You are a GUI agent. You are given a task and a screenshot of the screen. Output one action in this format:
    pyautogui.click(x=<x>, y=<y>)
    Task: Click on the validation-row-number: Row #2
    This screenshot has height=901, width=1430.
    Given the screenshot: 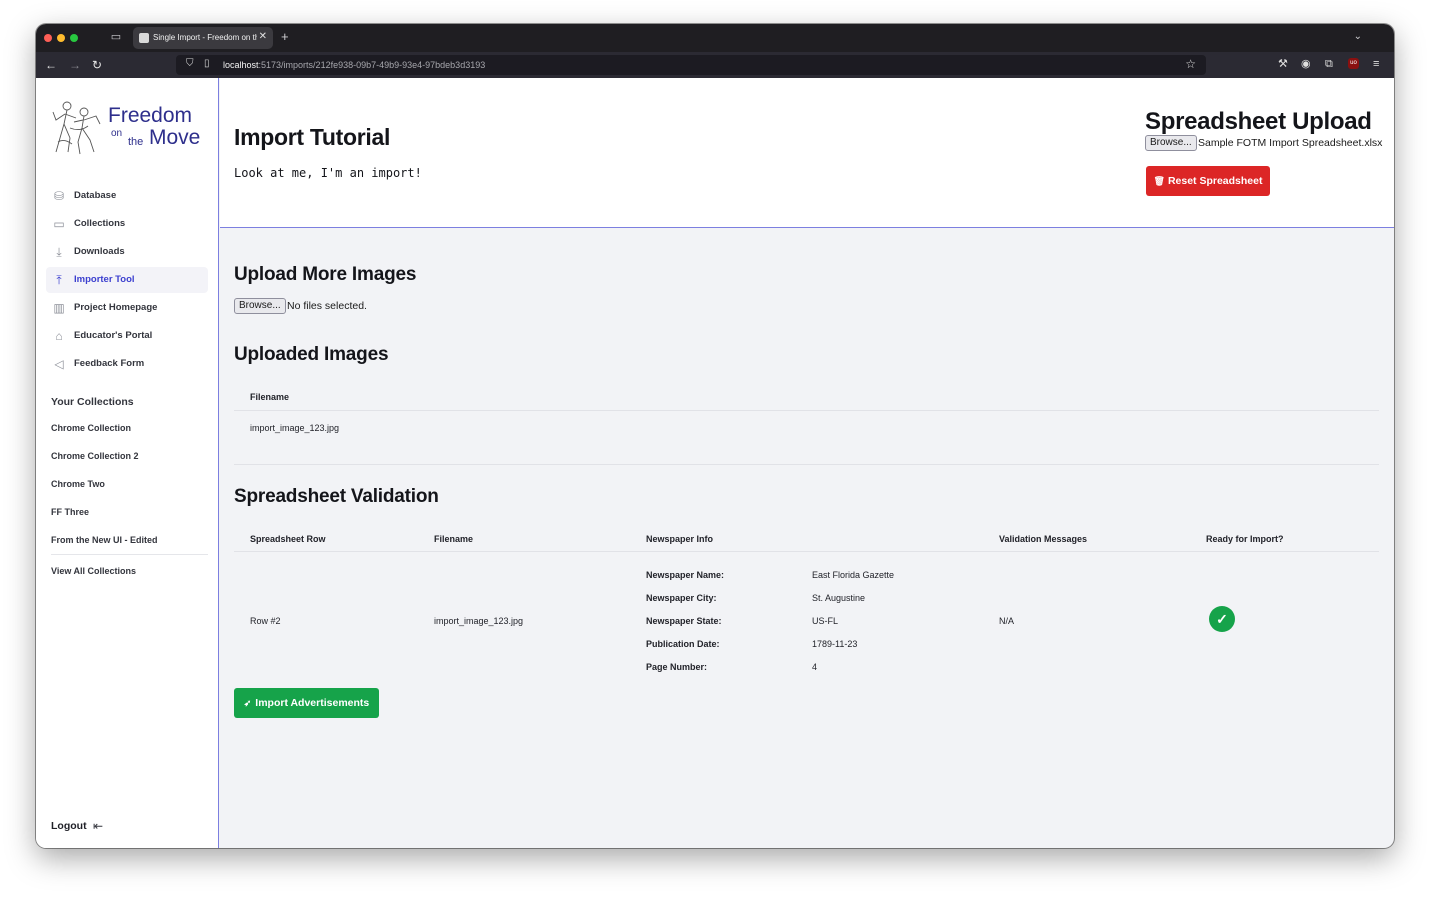 What is the action you would take?
    pyautogui.click(x=265, y=621)
    